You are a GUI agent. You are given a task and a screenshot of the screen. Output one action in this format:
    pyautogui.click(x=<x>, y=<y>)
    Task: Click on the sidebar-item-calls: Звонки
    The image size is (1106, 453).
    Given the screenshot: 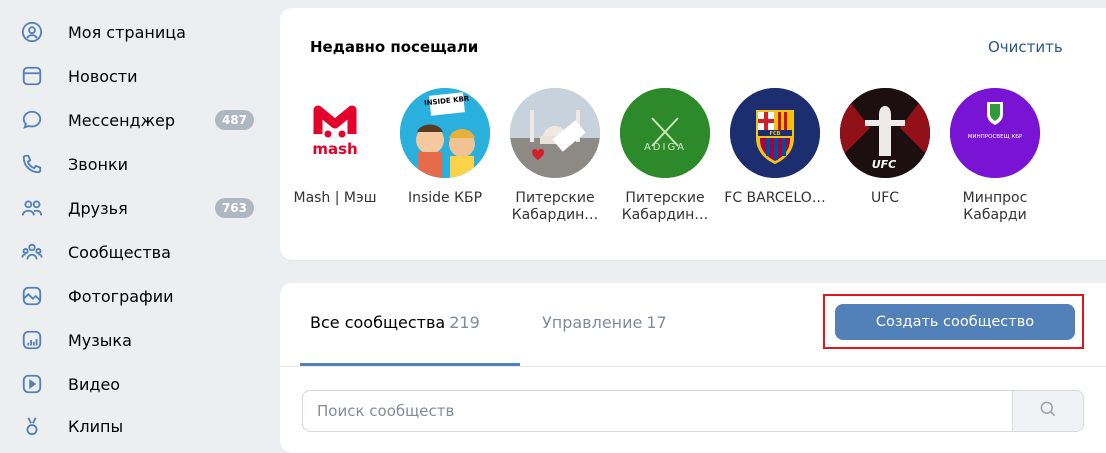 What is the action you would take?
    pyautogui.click(x=138, y=164)
    